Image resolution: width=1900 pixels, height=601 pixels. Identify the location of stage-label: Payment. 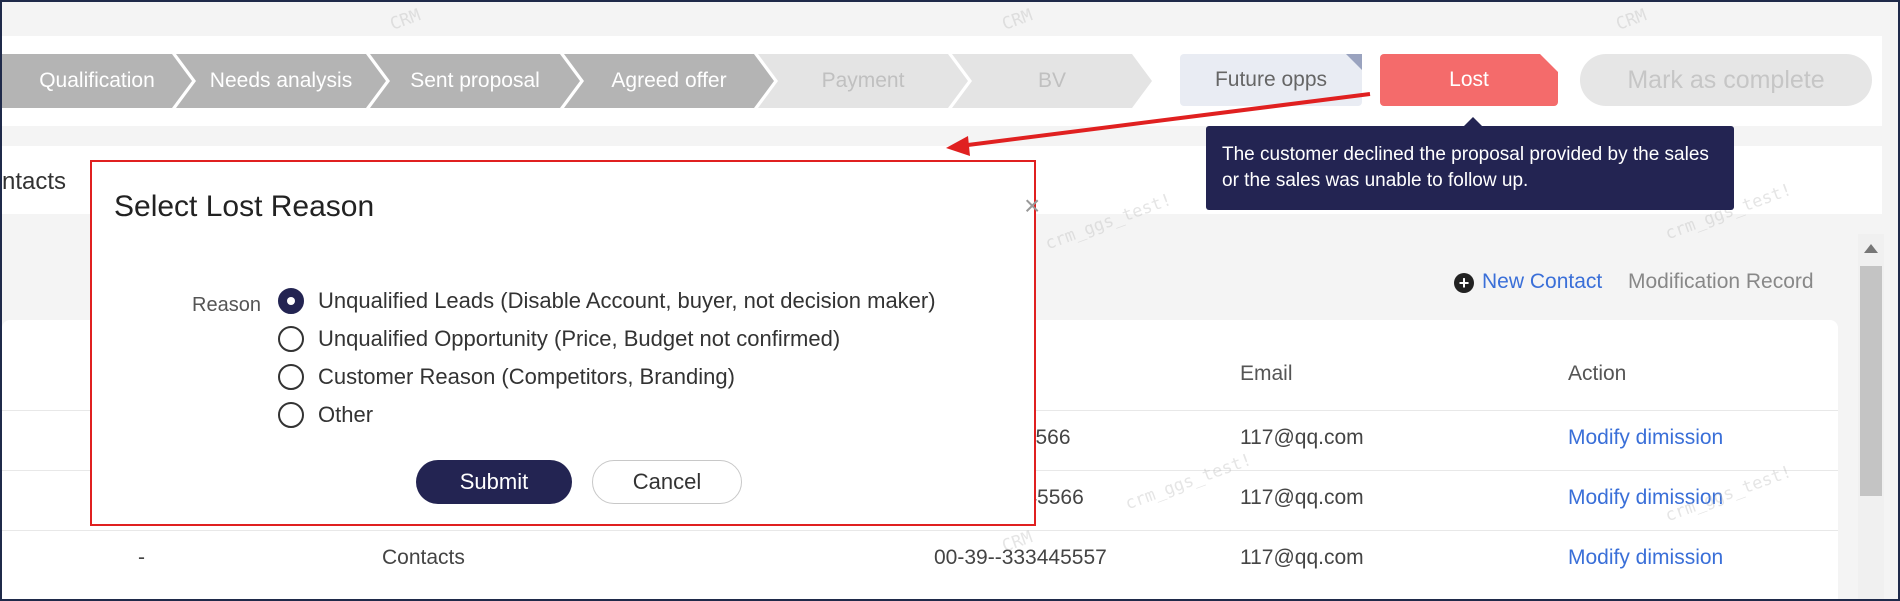
(863, 80).